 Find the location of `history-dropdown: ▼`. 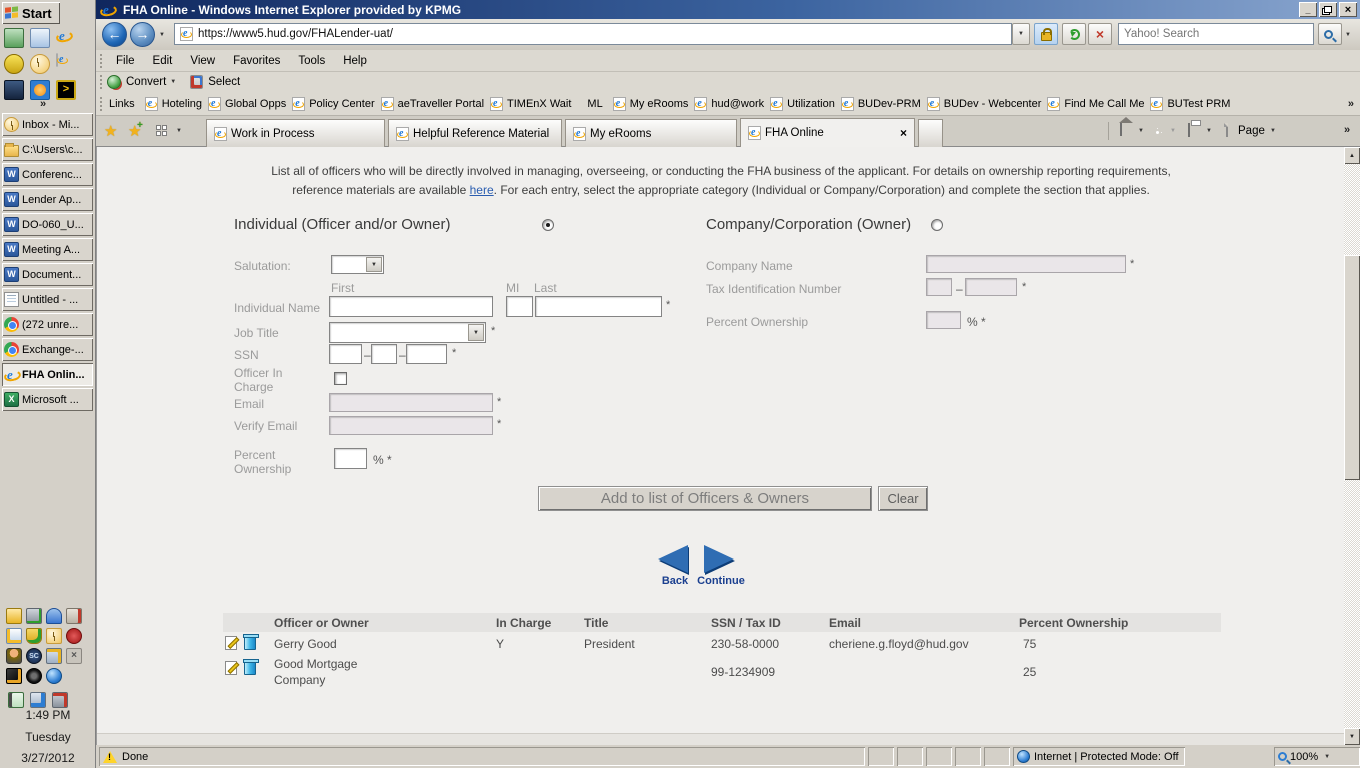

history-dropdown: ▼ is located at coordinates (162, 35).